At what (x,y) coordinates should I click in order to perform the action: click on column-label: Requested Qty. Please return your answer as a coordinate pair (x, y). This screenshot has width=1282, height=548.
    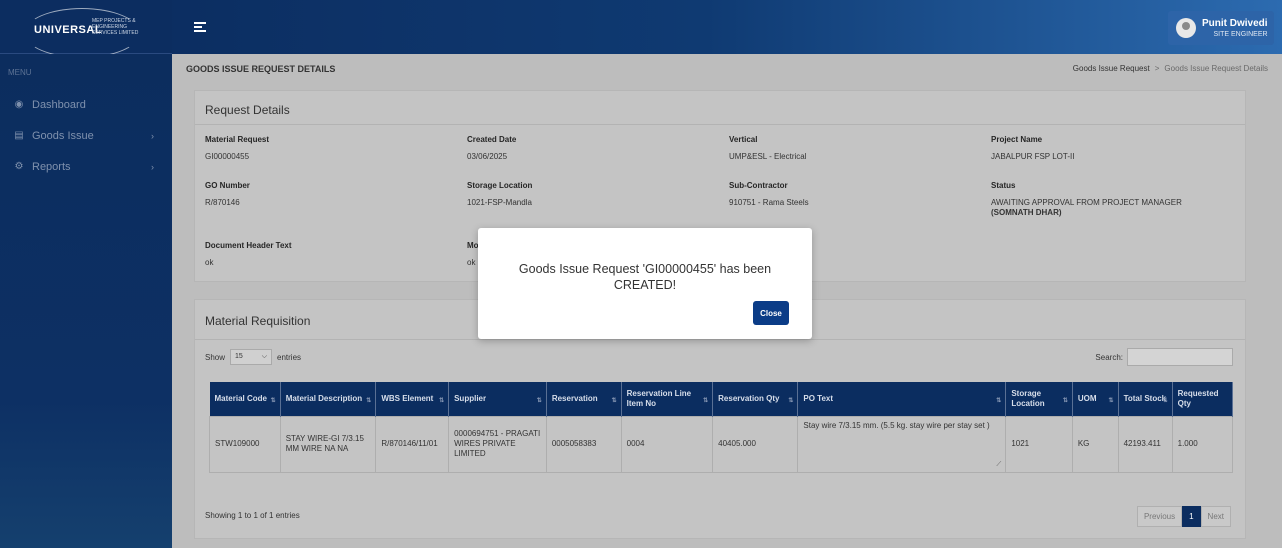
    Looking at the image, I should click on (1198, 398).